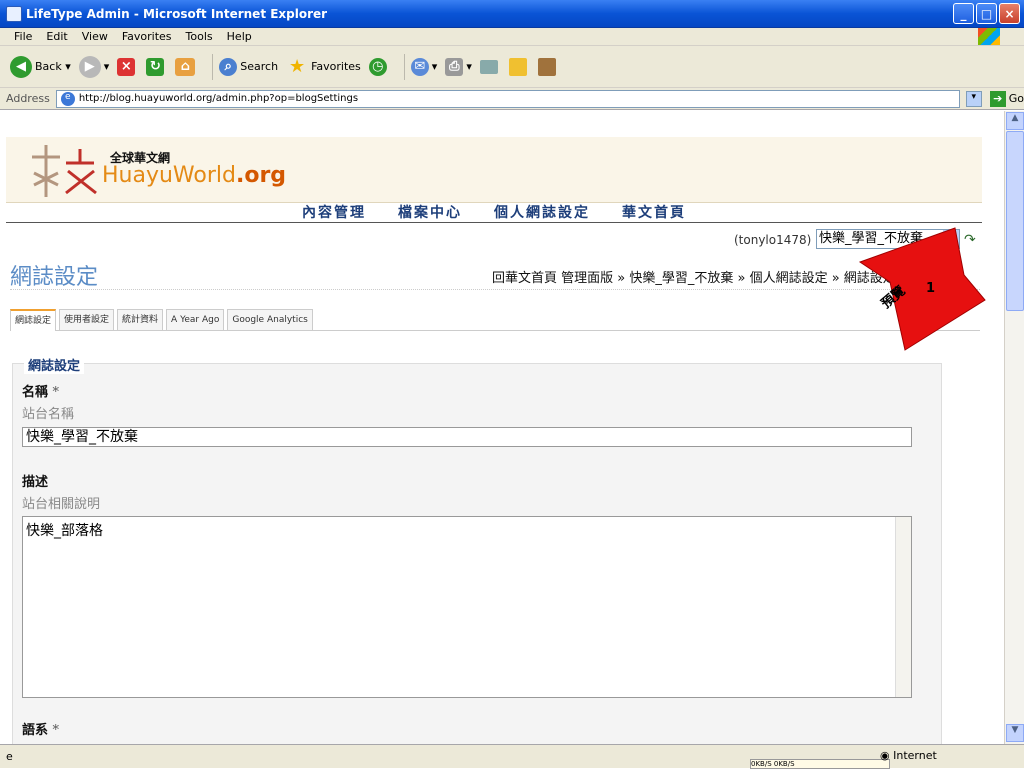 The width and height of the screenshot is (1024, 769). Describe the element at coordinates (1014, 427) in the screenshot. I see `page-scrollbar: ▲ ▼` at that location.